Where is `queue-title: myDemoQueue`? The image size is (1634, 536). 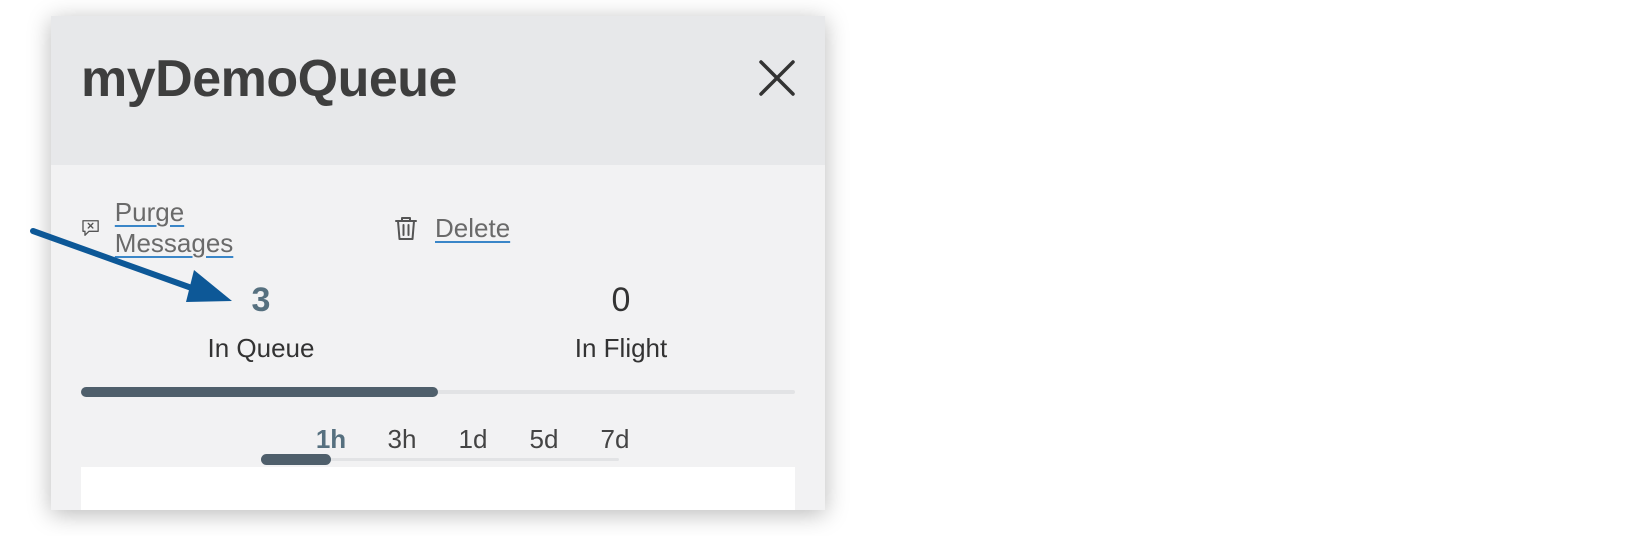 queue-title: myDemoQueue is located at coordinates (269, 79).